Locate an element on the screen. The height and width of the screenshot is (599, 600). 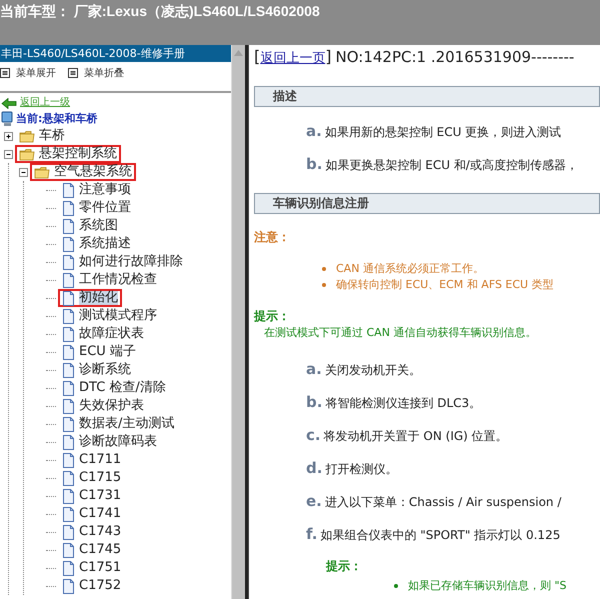
bracket: [ is located at coordinates (257, 56).